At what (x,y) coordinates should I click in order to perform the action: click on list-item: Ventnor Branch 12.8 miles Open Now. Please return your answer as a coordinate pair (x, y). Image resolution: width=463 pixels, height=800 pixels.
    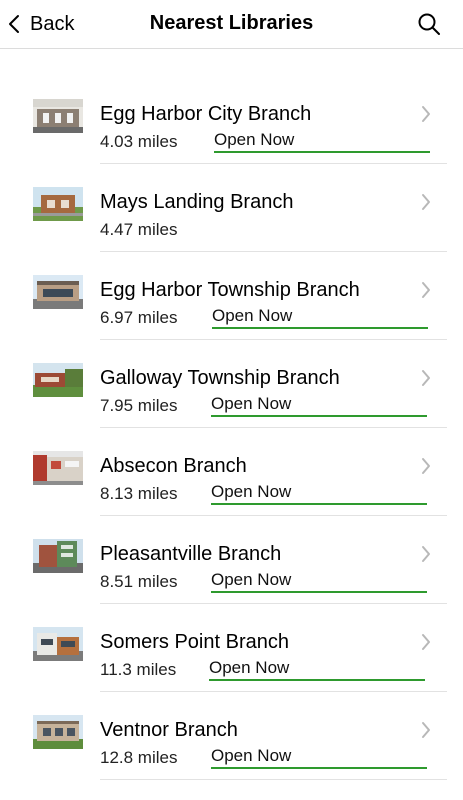
    Looking at the image, I should click on (231, 736).